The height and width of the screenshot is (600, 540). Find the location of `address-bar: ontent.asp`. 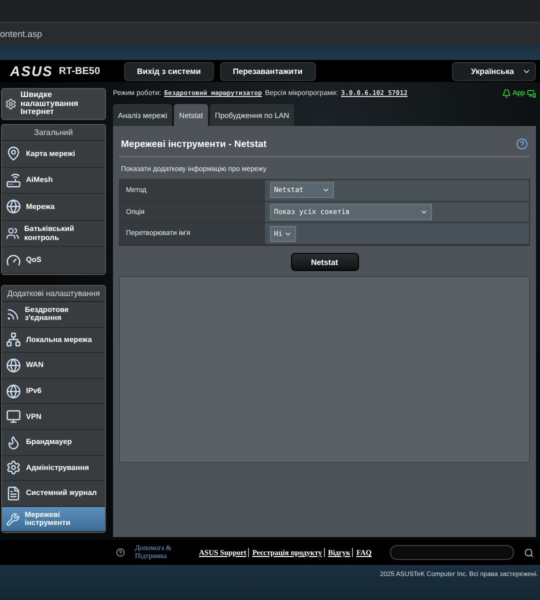

address-bar: ontent.asp is located at coordinates (270, 33).